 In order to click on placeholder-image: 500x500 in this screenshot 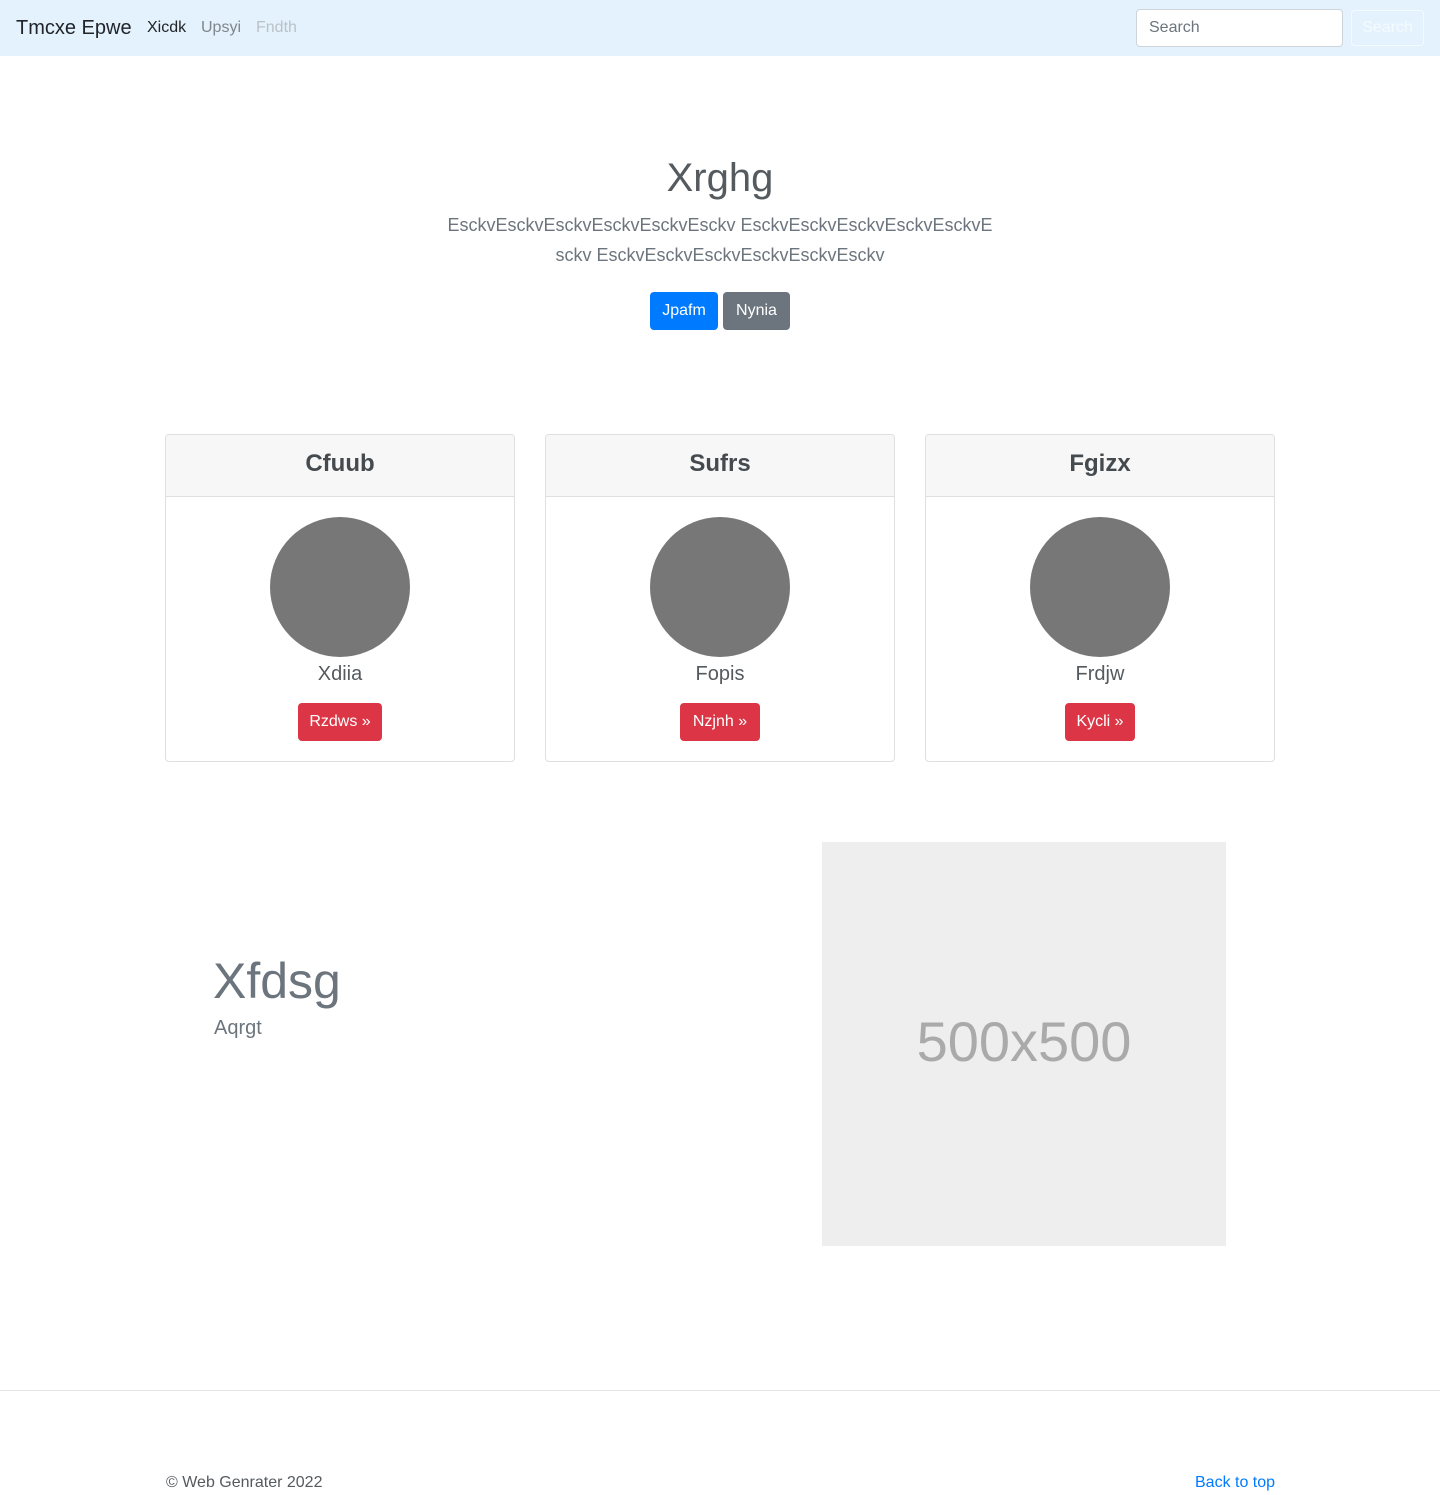, I will do `click(1024, 1044)`.